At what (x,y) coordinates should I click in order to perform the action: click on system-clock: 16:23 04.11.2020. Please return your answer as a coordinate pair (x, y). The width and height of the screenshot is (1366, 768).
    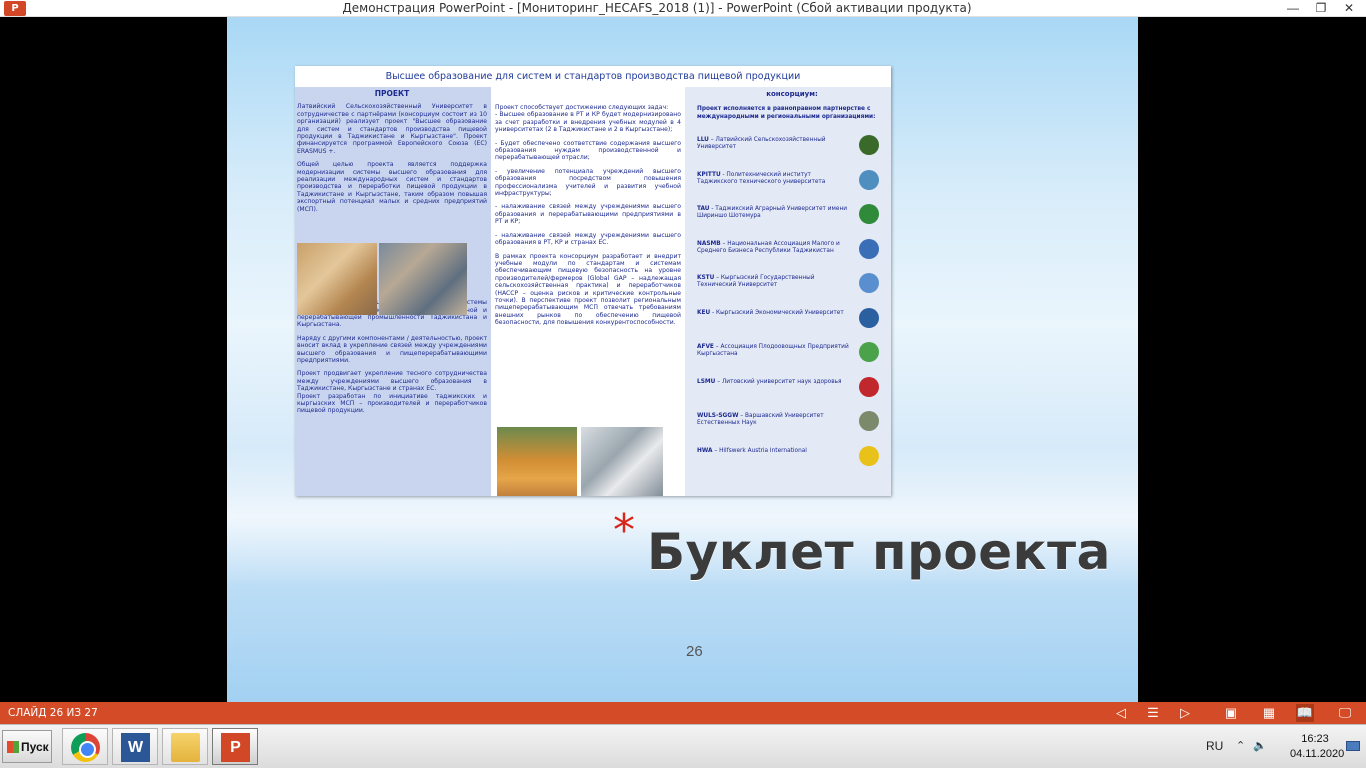
    Looking at the image, I should click on (1317, 747).